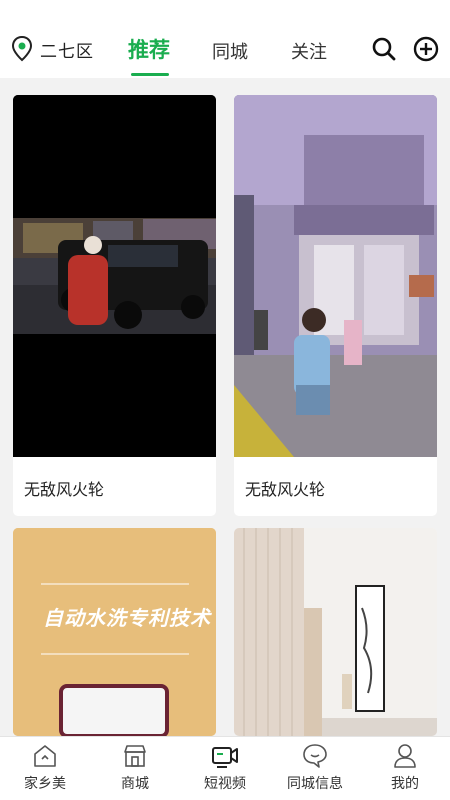 The height and width of the screenshot is (800, 450). I want to click on video-thumbnail, so click(335, 632).